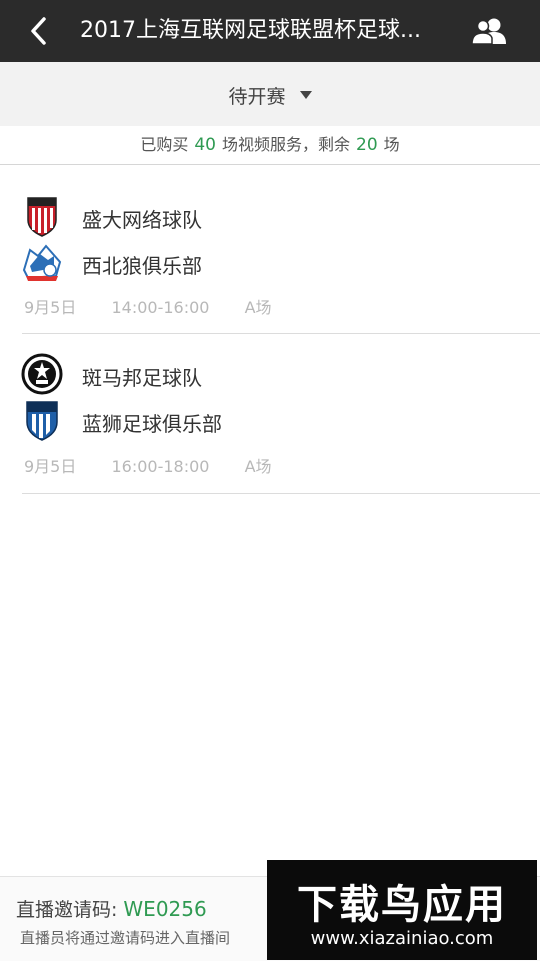 The image size is (540, 961). I want to click on invite-code-value: WE0256, so click(164, 909).